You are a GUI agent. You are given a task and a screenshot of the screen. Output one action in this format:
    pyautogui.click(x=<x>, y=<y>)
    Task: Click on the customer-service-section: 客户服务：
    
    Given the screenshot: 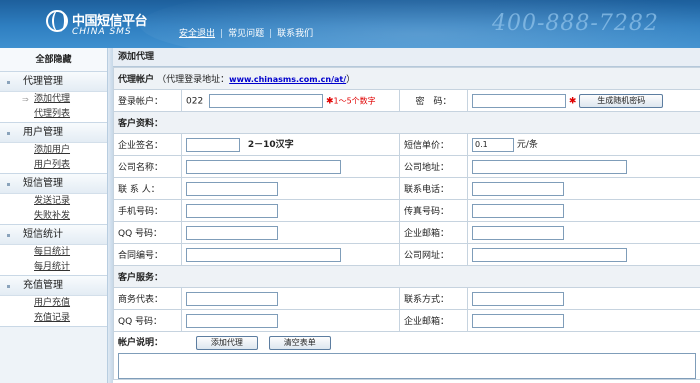 What is the action you would take?
    pyautogui.click(x=406, y=276)
    